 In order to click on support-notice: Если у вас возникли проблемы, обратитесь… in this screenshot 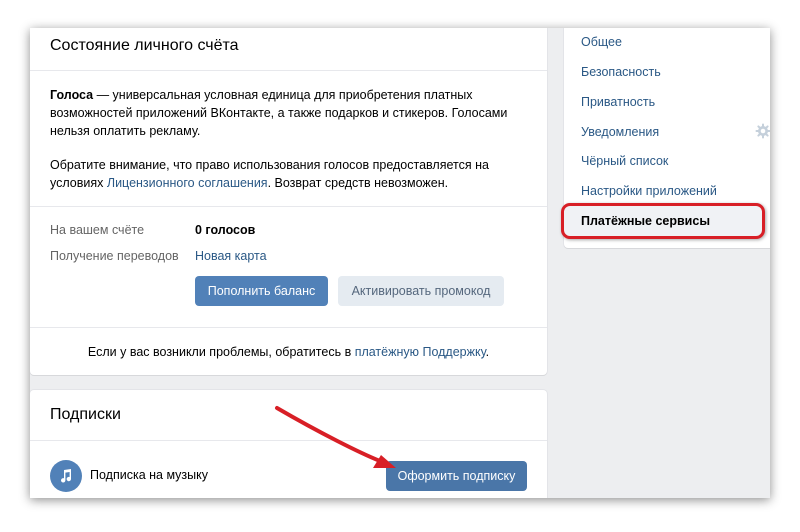, I will do `click(288, 352)`.